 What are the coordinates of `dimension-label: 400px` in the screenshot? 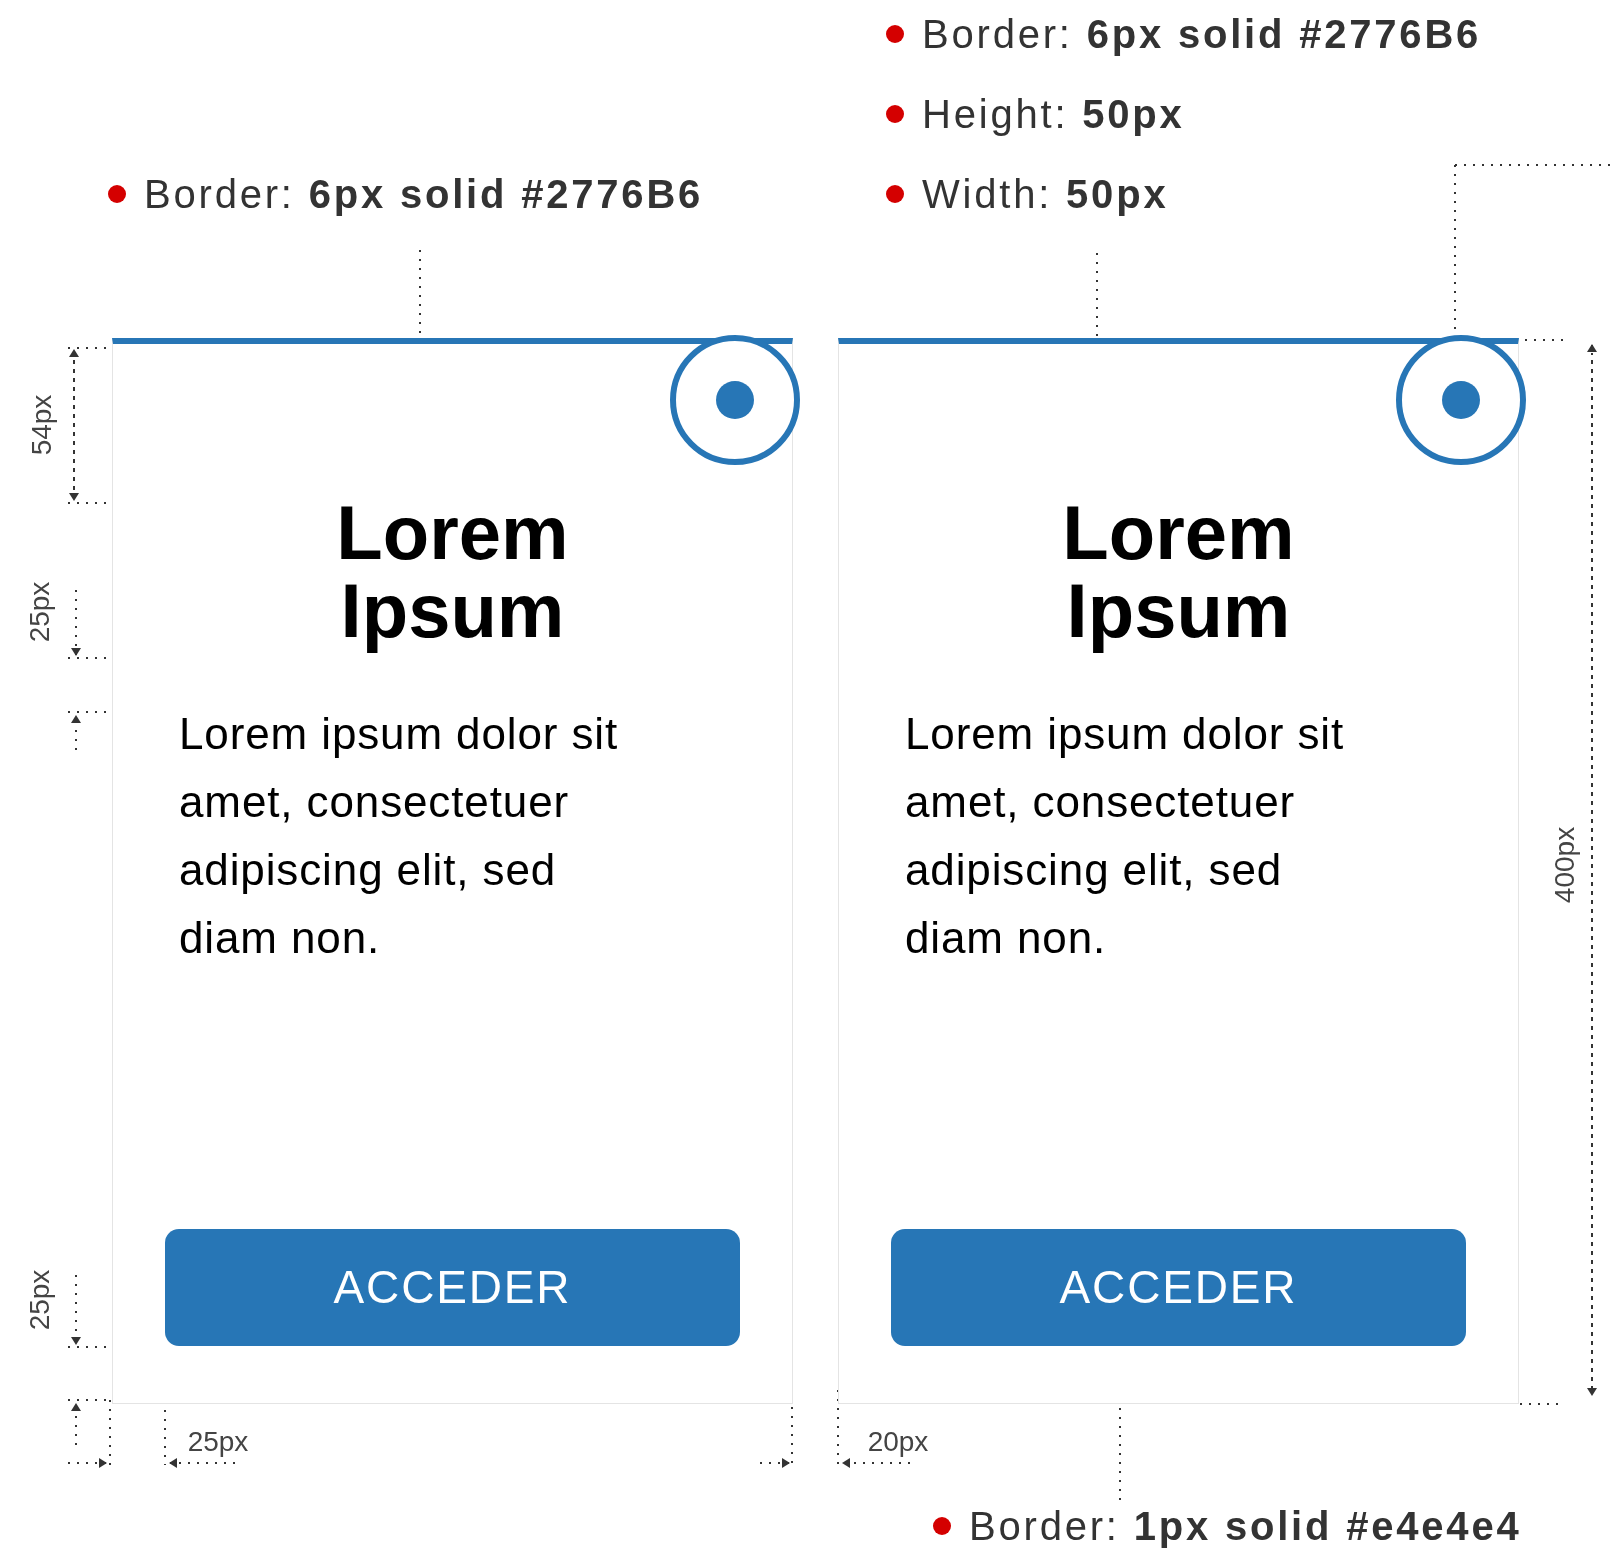 It's located at (1565, 865).